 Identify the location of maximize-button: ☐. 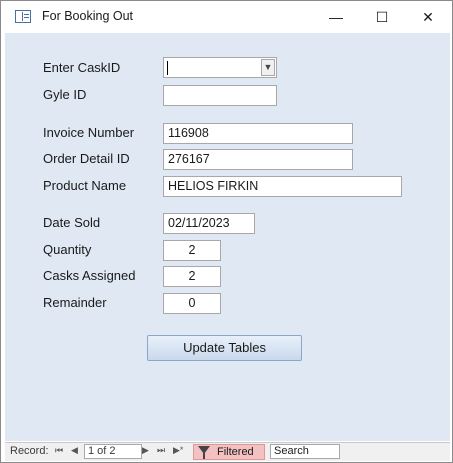
(382, 17).